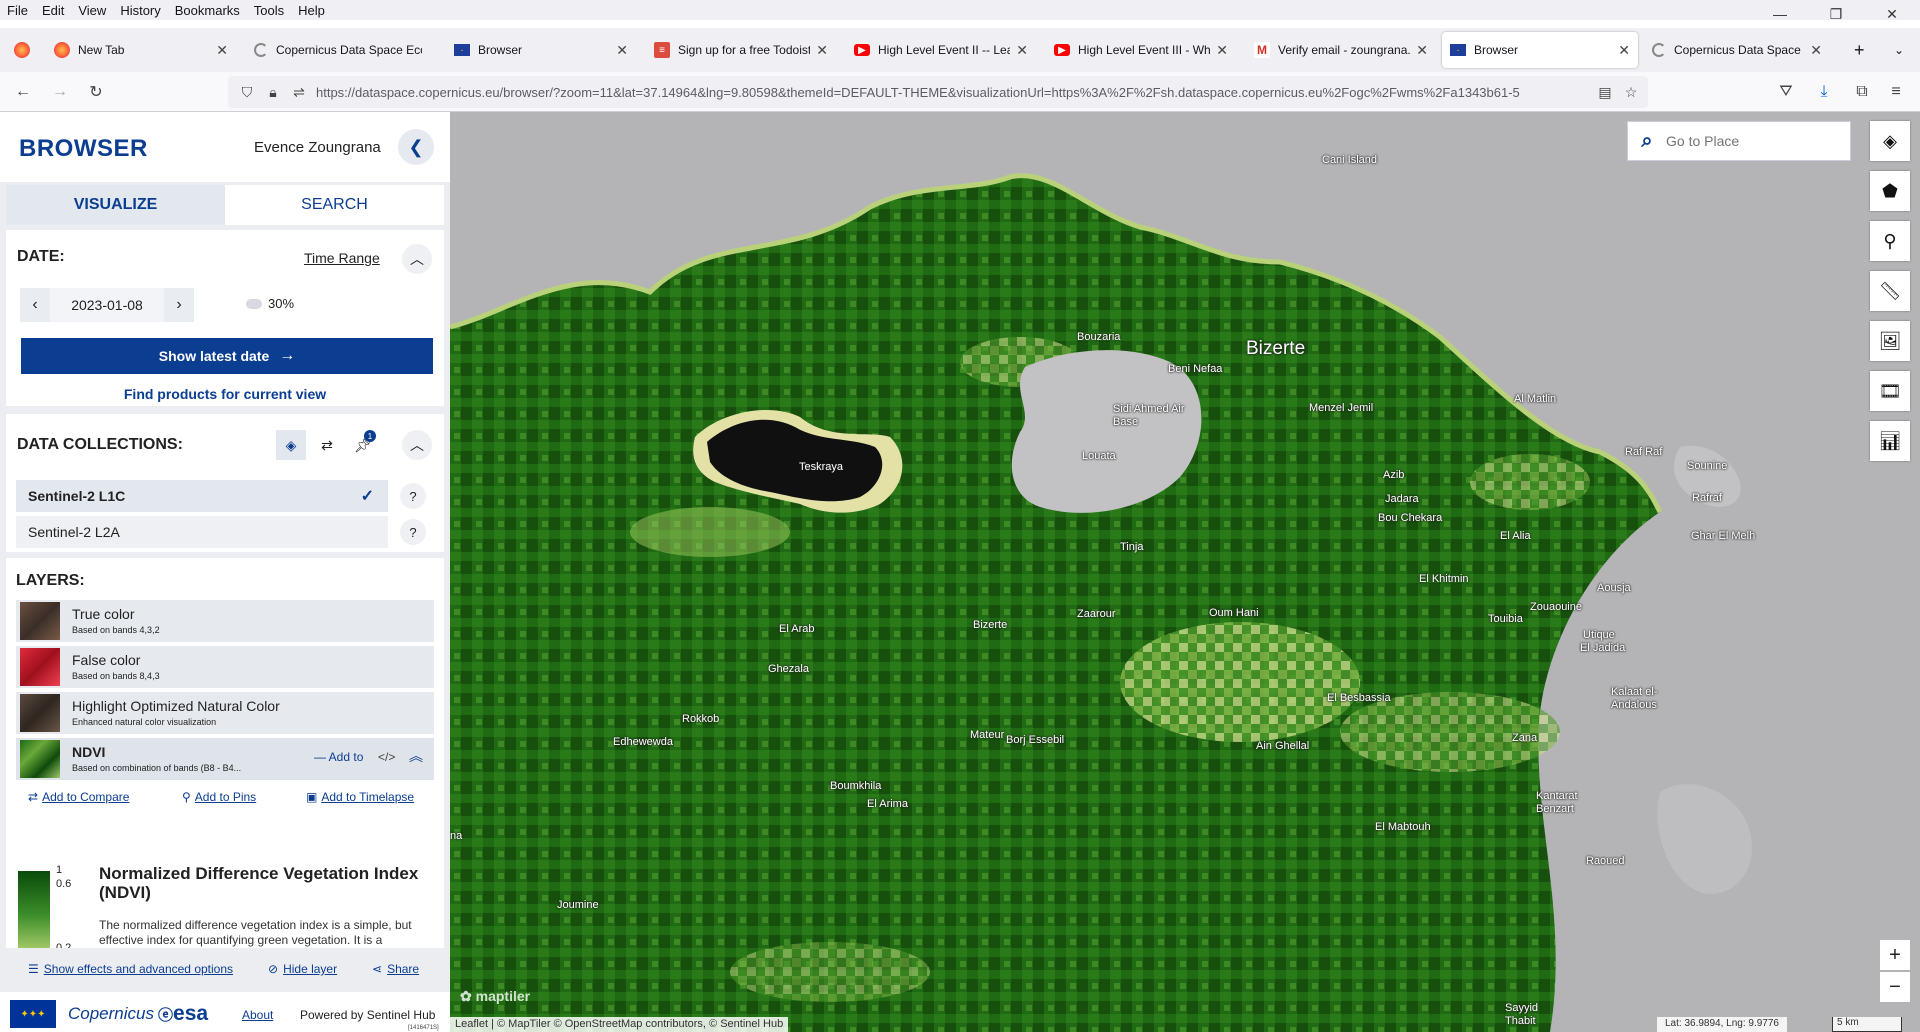 This screenshot has width=1920, height=1032. I want to click on share-link: ⋖ Share, so click(395, 969).